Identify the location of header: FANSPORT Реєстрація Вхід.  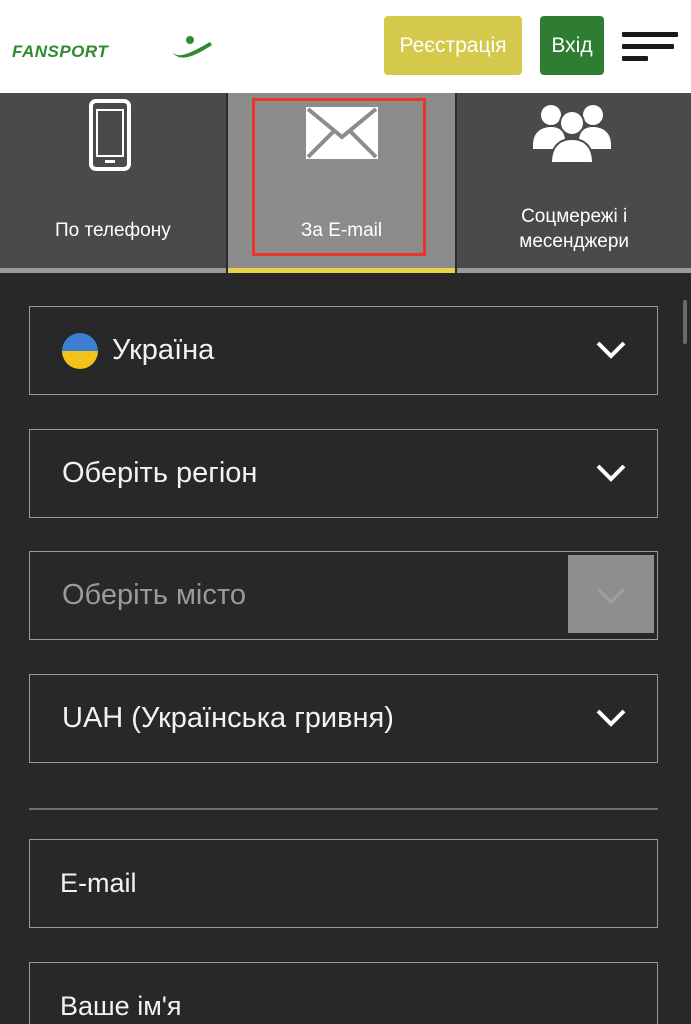
(345, 46).